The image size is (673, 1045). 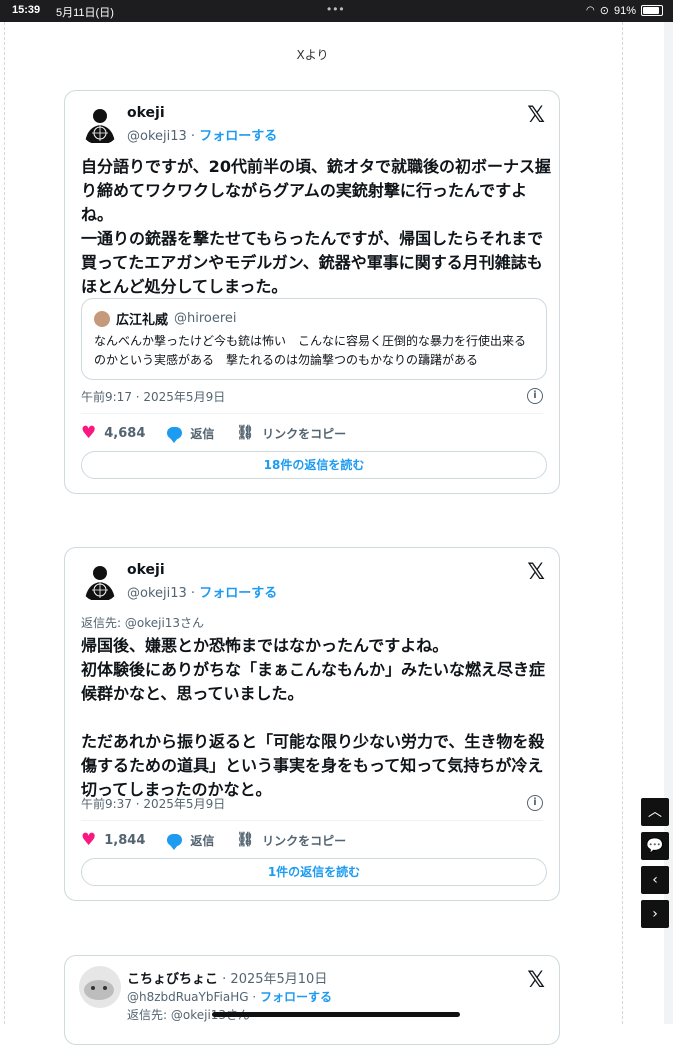 What do you see at coordinates (102, 318) in the screenshot?
I see `quote-avatar` at bounding box center [102, 318].